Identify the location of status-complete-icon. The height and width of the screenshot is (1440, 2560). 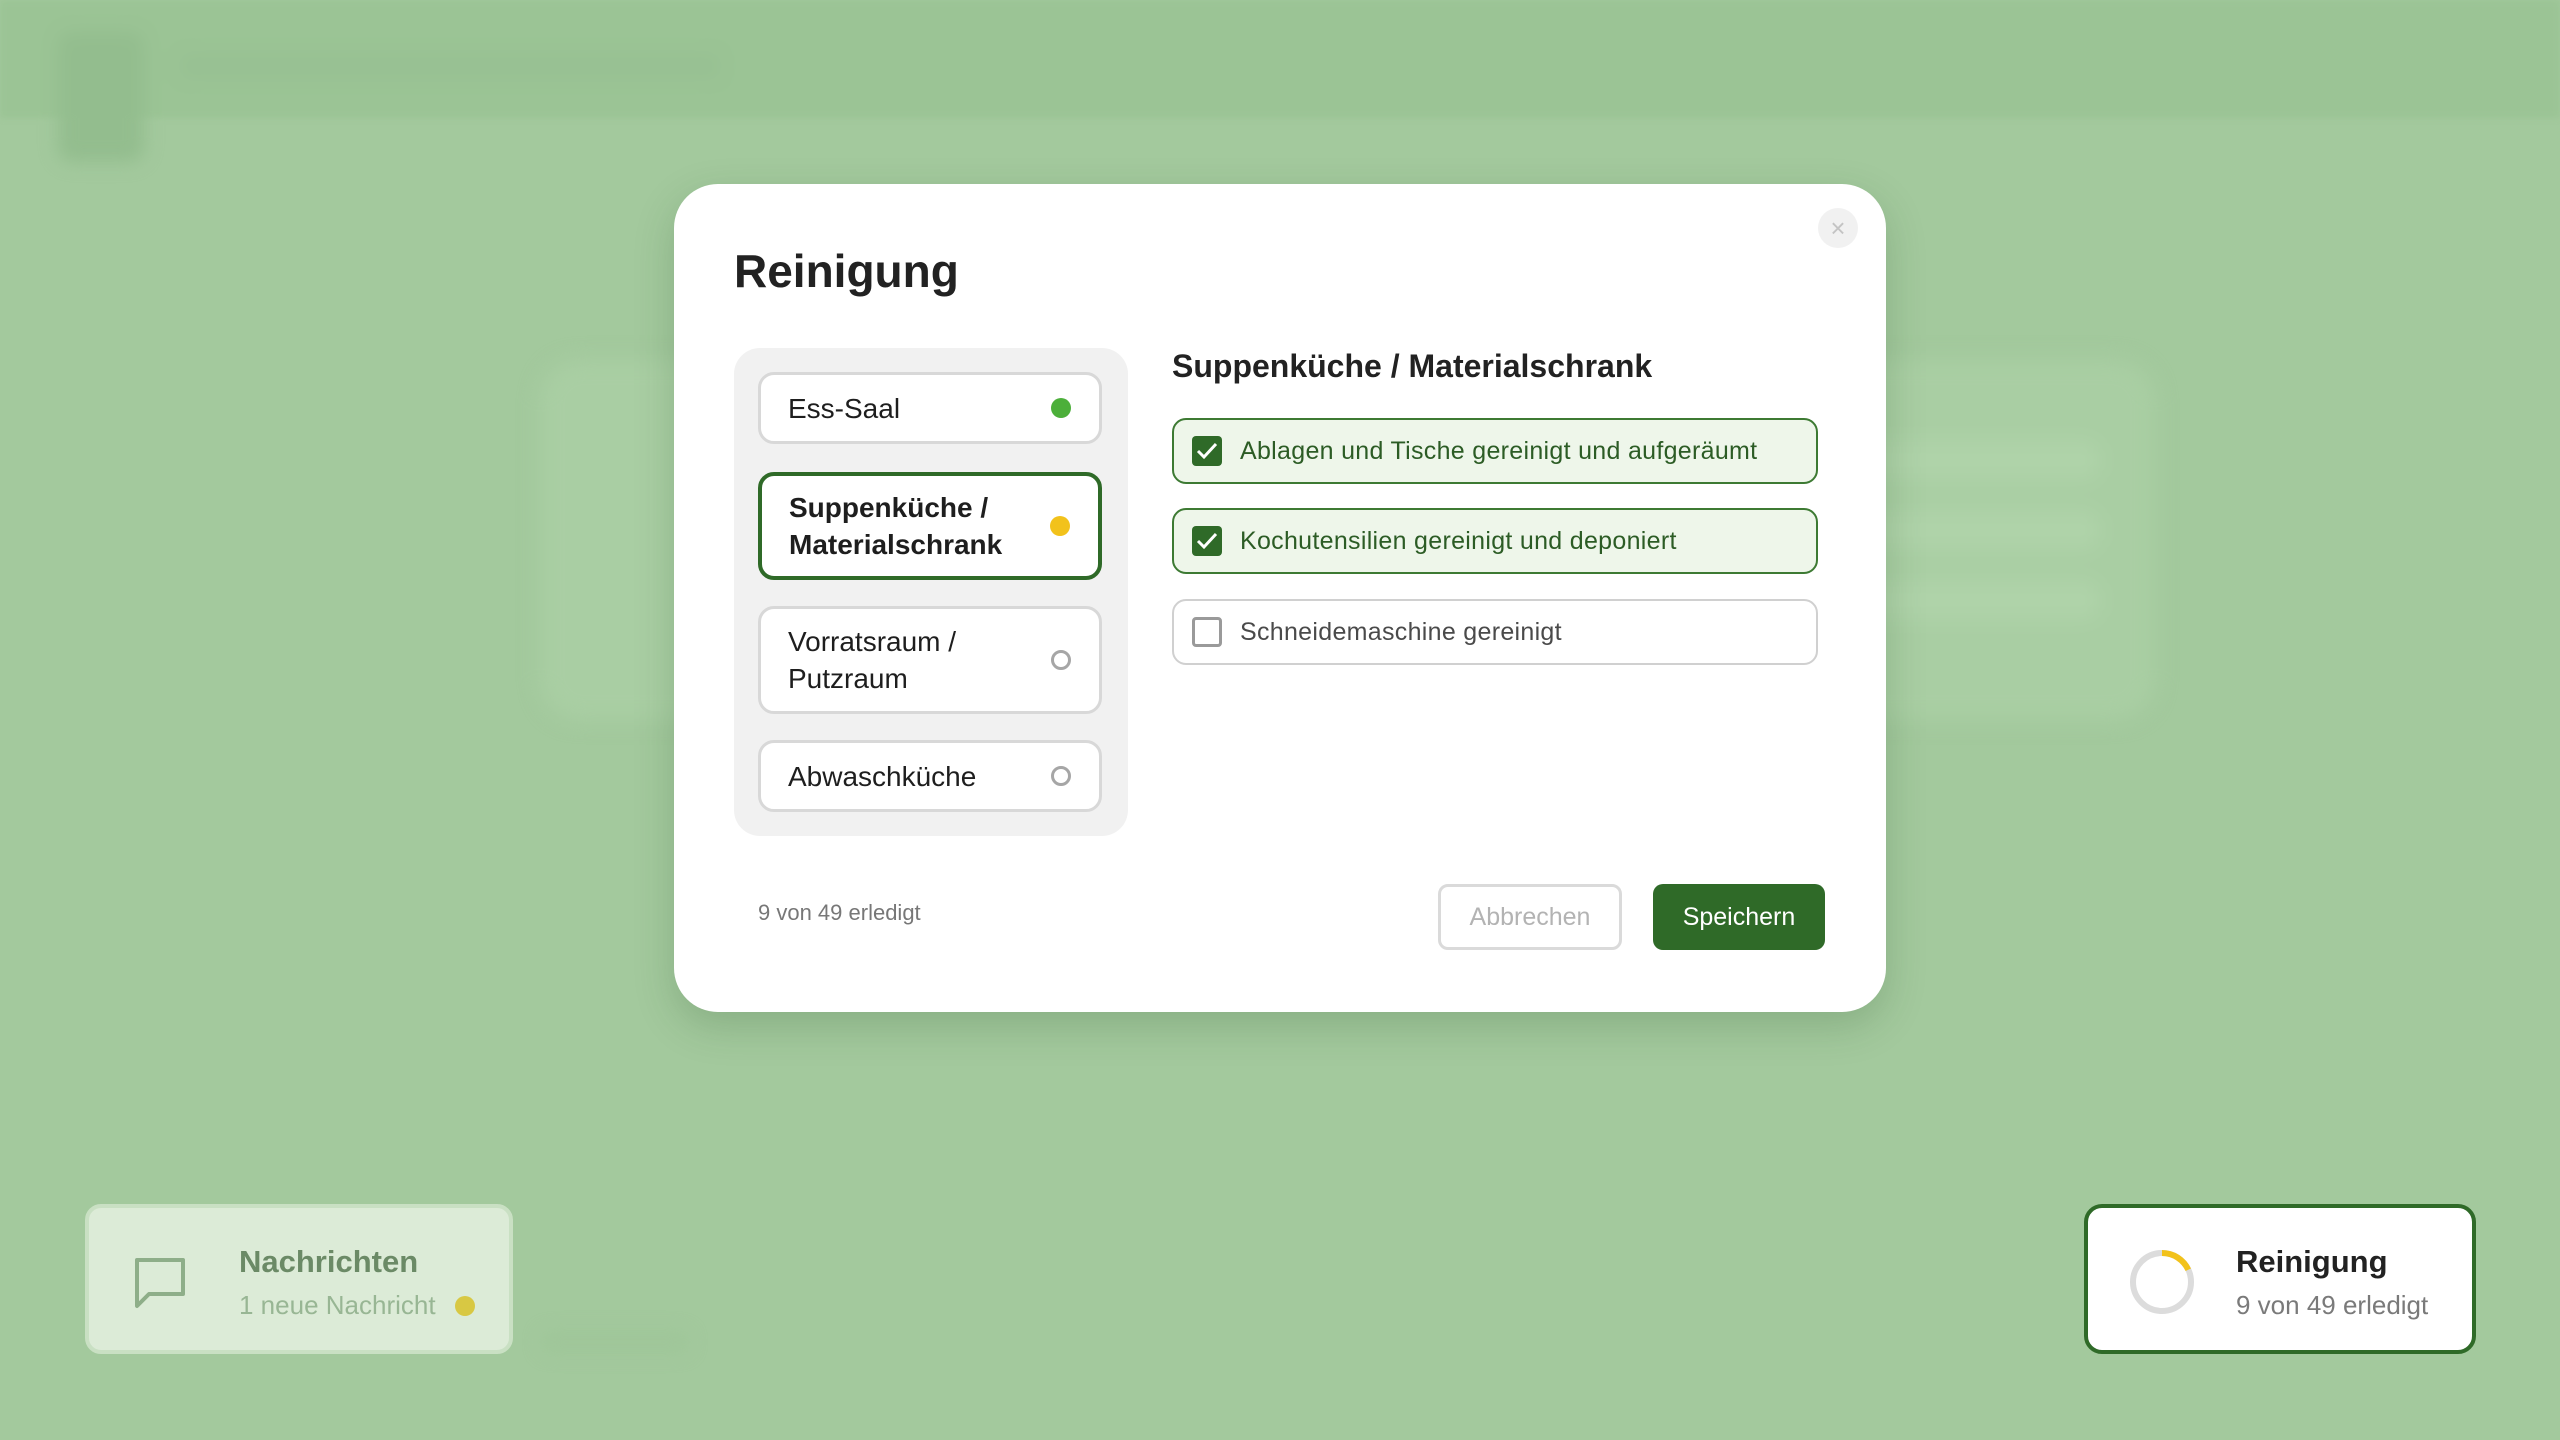
(1061, 408).